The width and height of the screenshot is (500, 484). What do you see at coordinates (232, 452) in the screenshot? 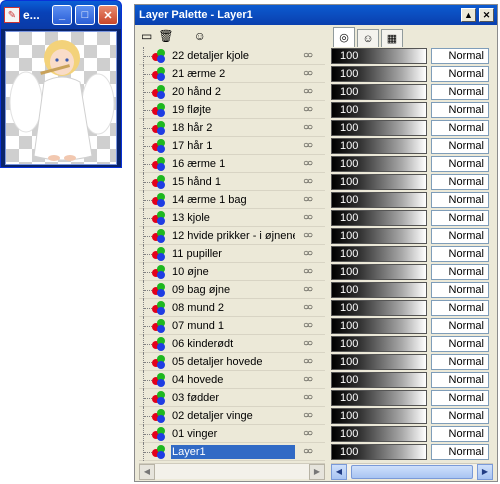
I see `layer-row: Layer1 ○○` at bounding box center [232, 452].